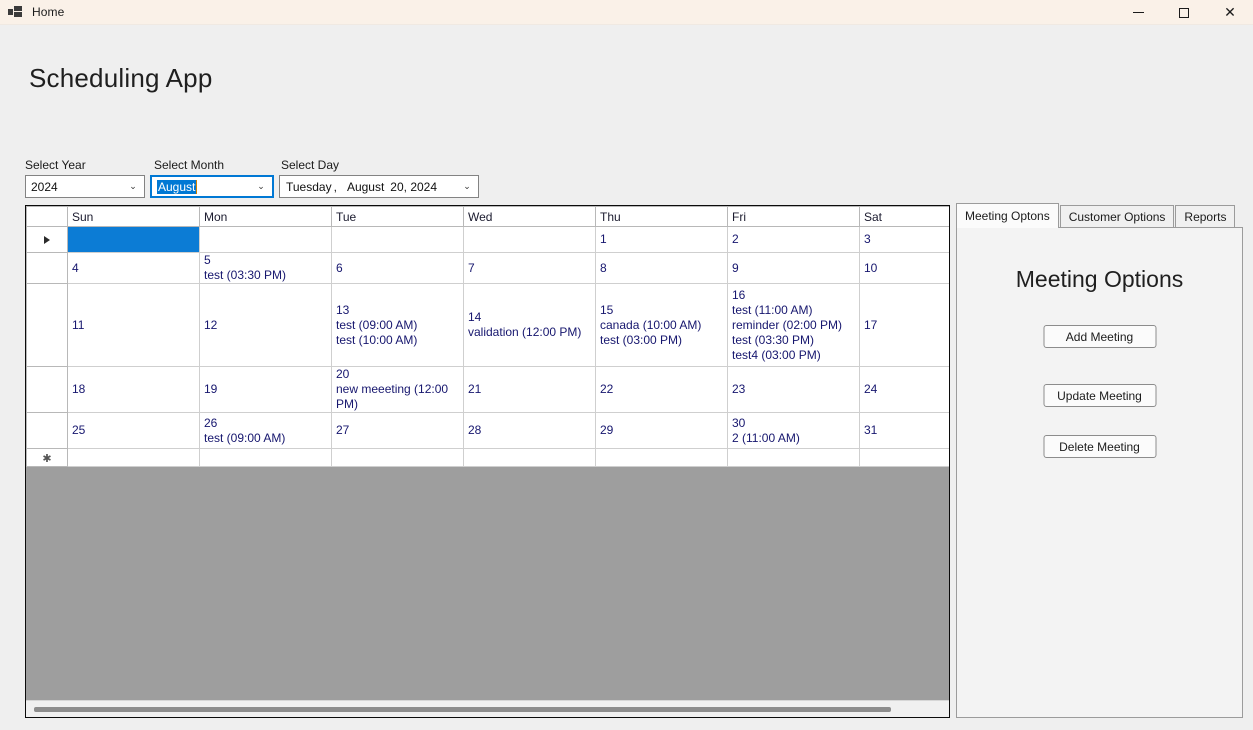 This screenshot has width=1253, height=730. I want to click on table-row: 18 19 20 new meeeting (12:00 PM) 21 22 23 24, so click(487, 389).